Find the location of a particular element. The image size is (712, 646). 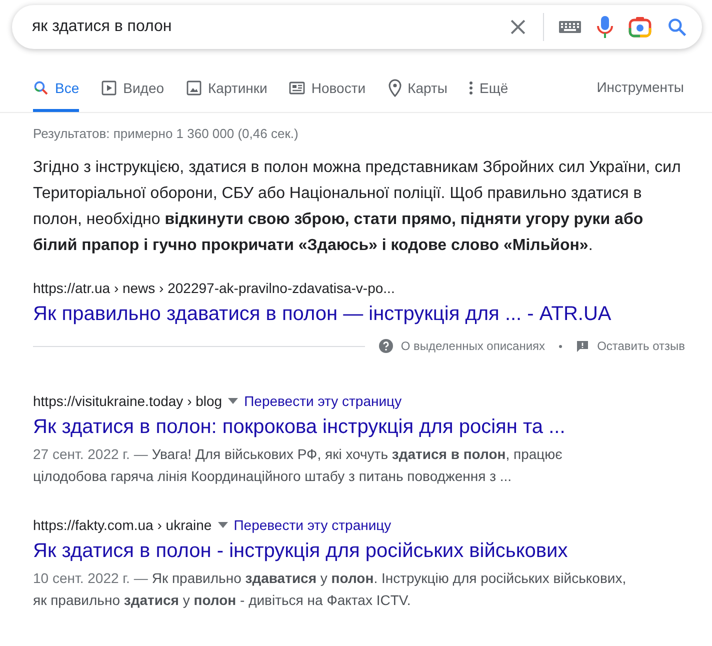

microphone-icon is located at coordinates (605, 27).